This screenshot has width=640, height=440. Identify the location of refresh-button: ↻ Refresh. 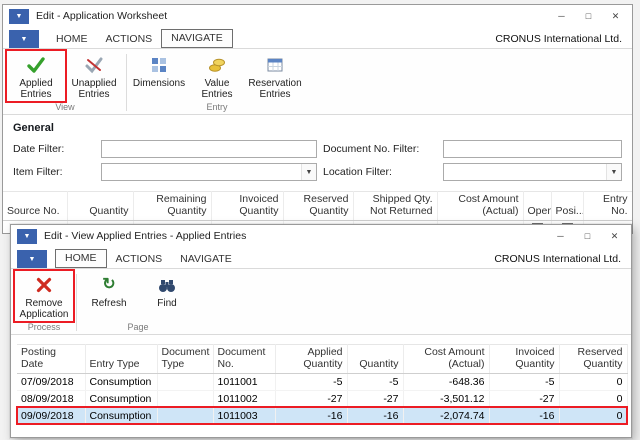
(109, 290).